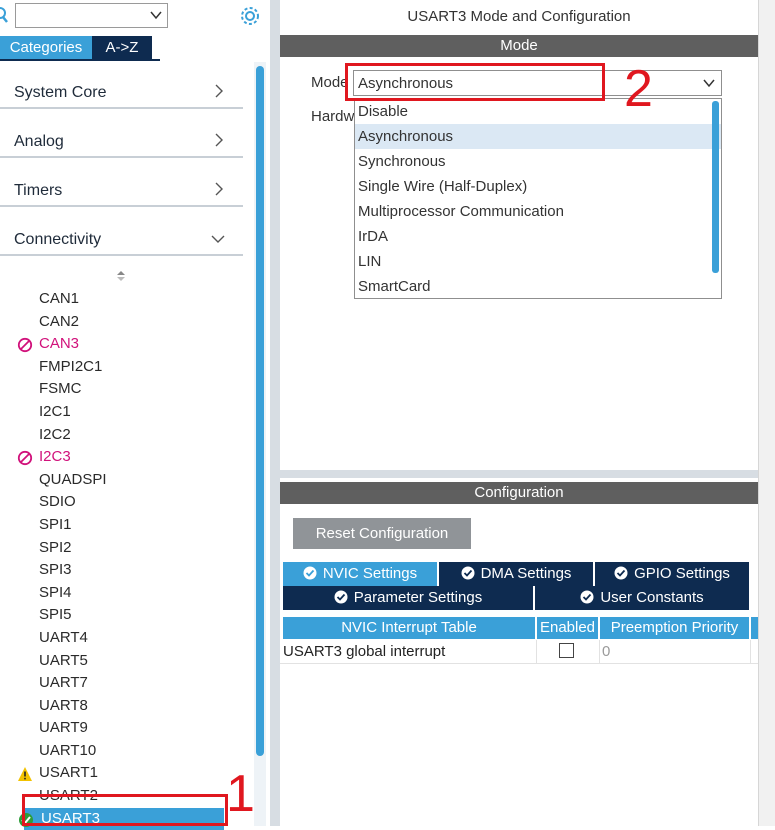 The width and height of the screenshot is (775, 830). What do you see at coordinates (519, 652) in the screenshot?
I see `table-row: USART3 global interrupt 0` at bounding box center [519, 652].